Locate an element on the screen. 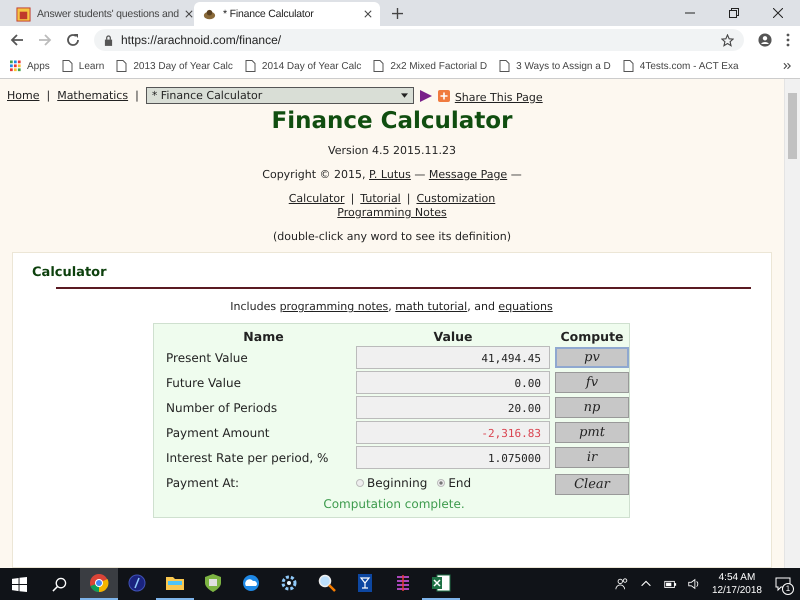  value-field: -2,316.83 is located at coordinates (453, 432).